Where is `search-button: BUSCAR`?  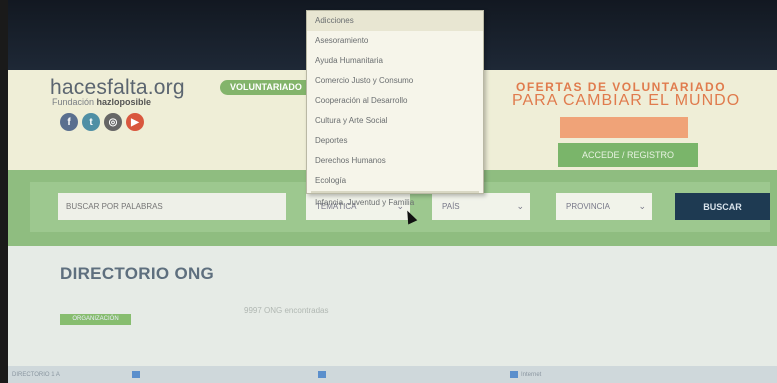
search-button: BUSCAR is located at coordinates (722, 206).